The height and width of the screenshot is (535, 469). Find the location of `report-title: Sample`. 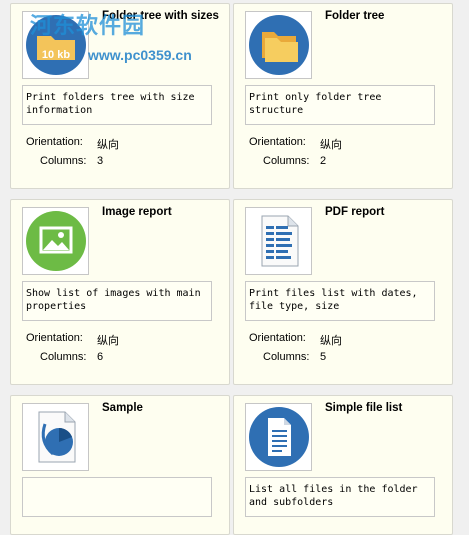

report-title: Sample is located at coordinates (122, 408).